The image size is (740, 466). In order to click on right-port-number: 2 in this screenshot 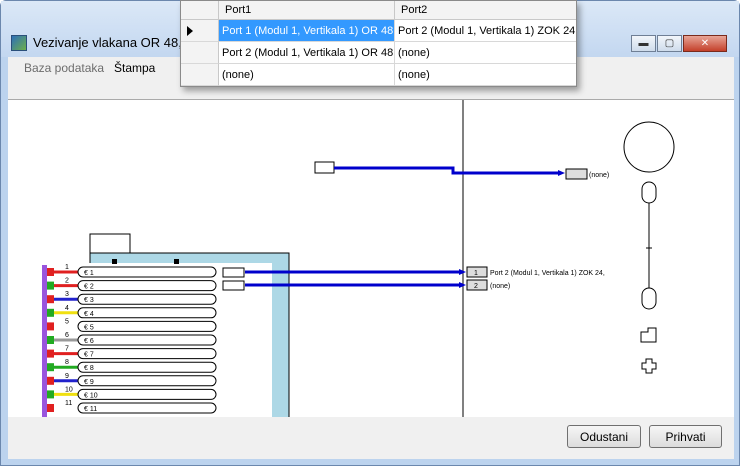, I will do `click(476, 286)`.